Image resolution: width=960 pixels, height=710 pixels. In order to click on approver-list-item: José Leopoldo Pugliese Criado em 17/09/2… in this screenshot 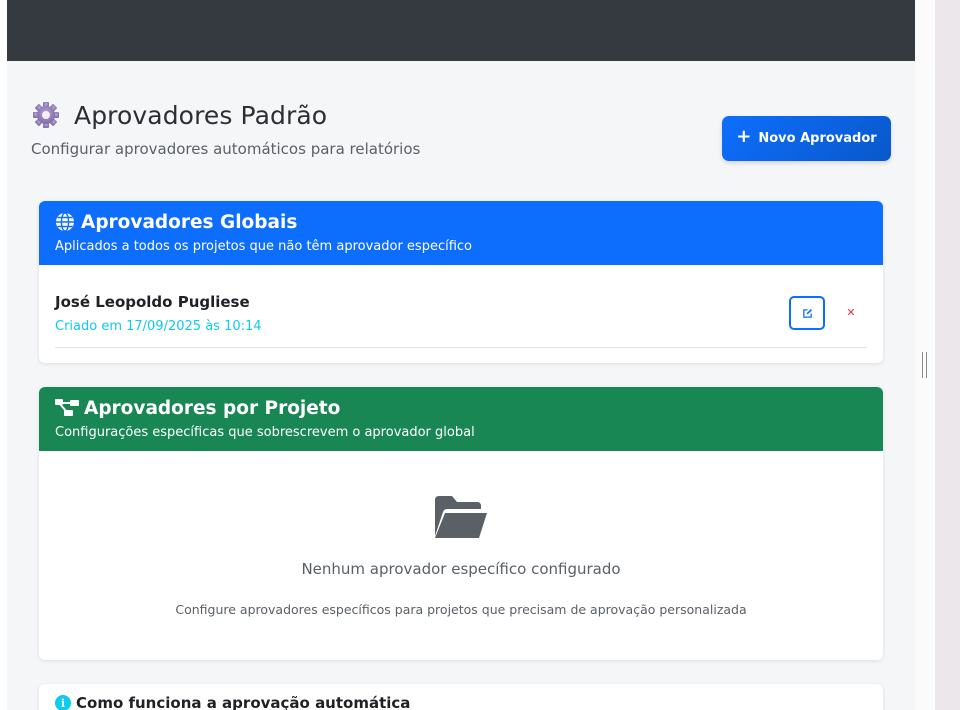, I will do `click(461, 306)`.